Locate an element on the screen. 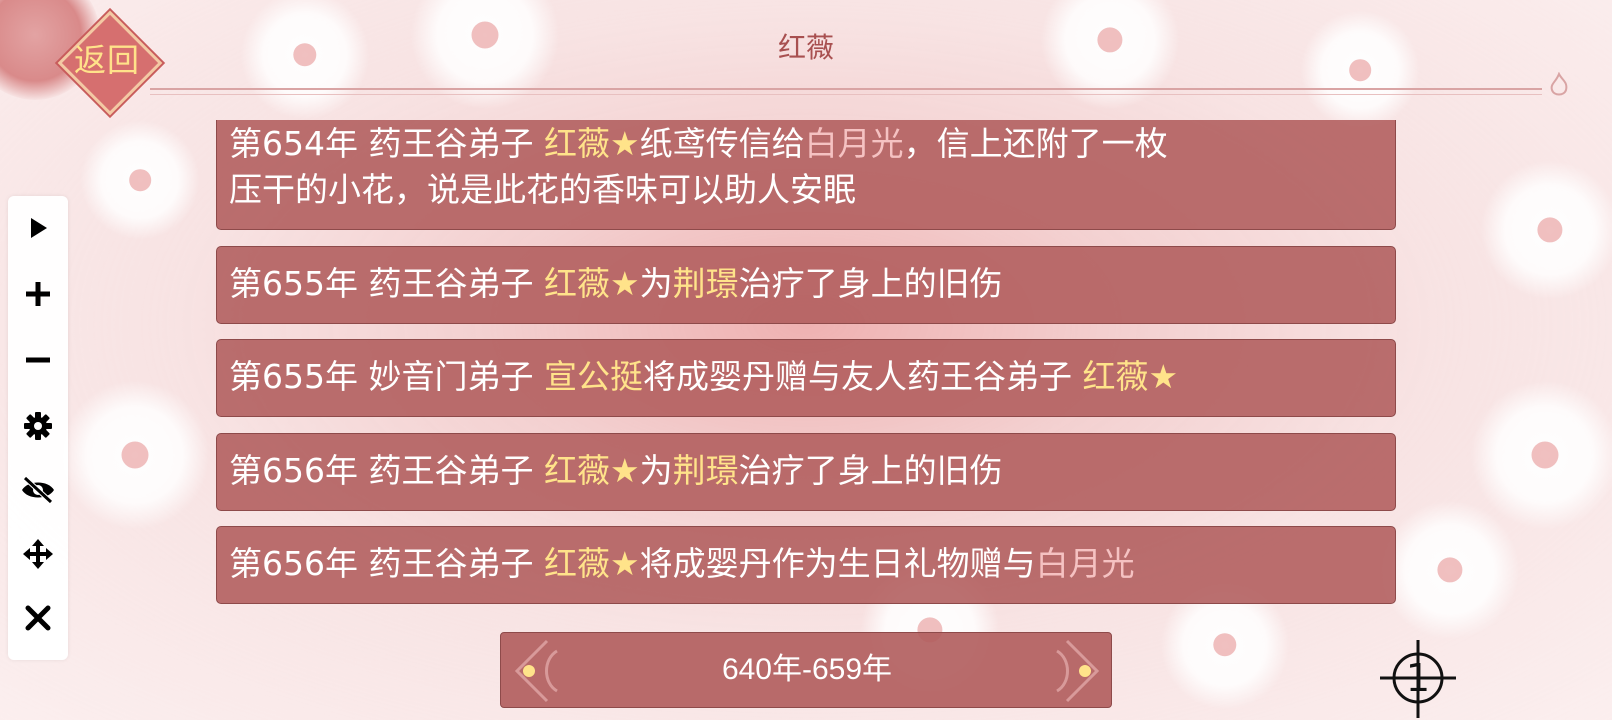  close-icon is located at coordinates (38, 618).